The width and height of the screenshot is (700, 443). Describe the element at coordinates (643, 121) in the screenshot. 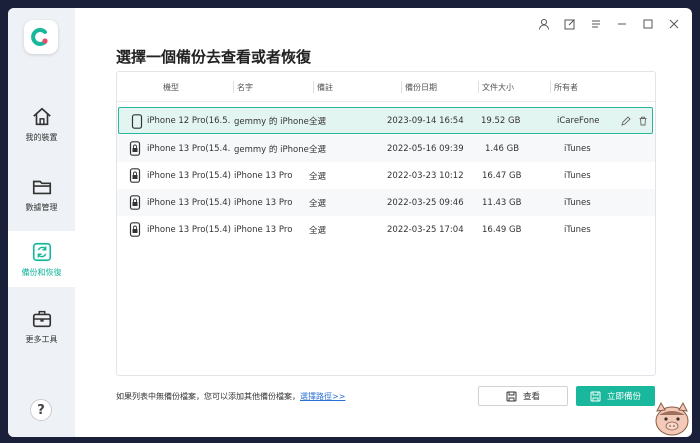

I see `delete-icon` at that location.